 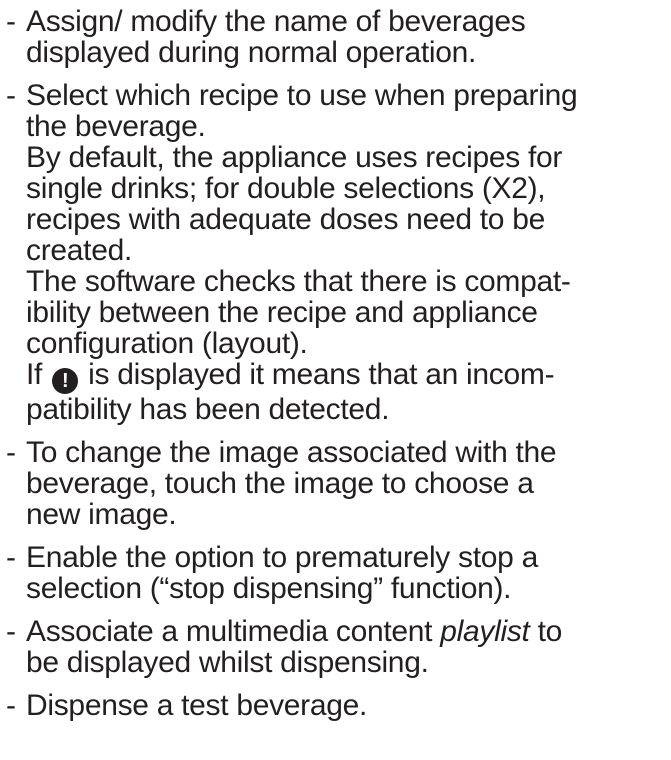 I want to click on item-text-line: selection (“stop dispensing” function)., so click(x=269, y=588).